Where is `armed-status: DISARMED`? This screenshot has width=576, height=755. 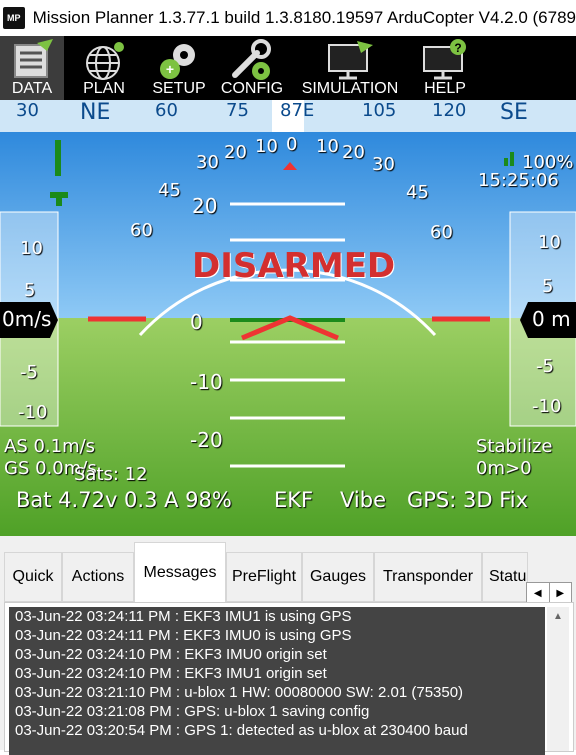
armed-status: DISARMED is located at coordinates (294, 266).